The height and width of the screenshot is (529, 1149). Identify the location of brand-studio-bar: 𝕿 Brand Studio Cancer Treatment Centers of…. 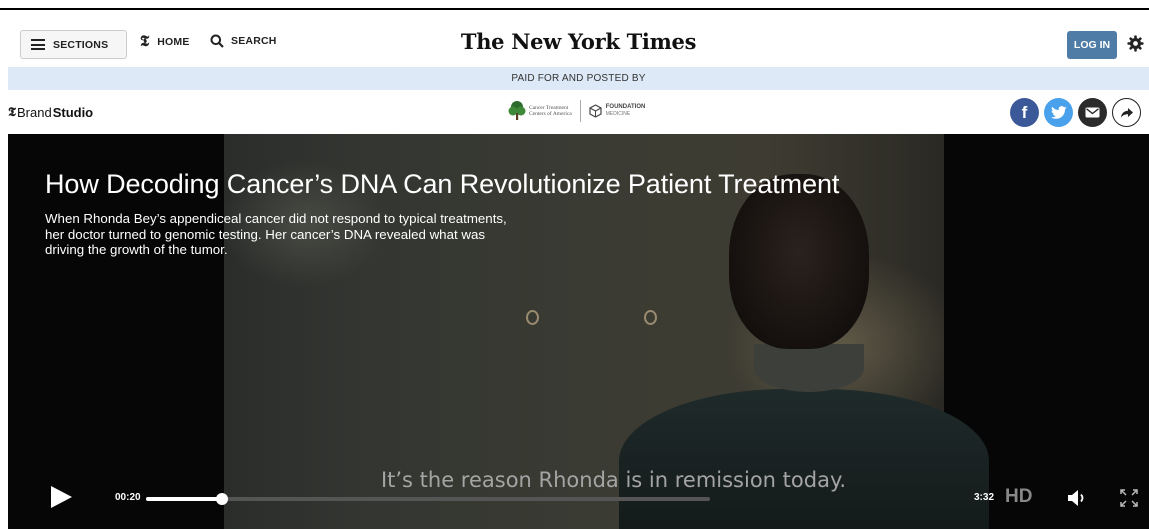
(578, 112).